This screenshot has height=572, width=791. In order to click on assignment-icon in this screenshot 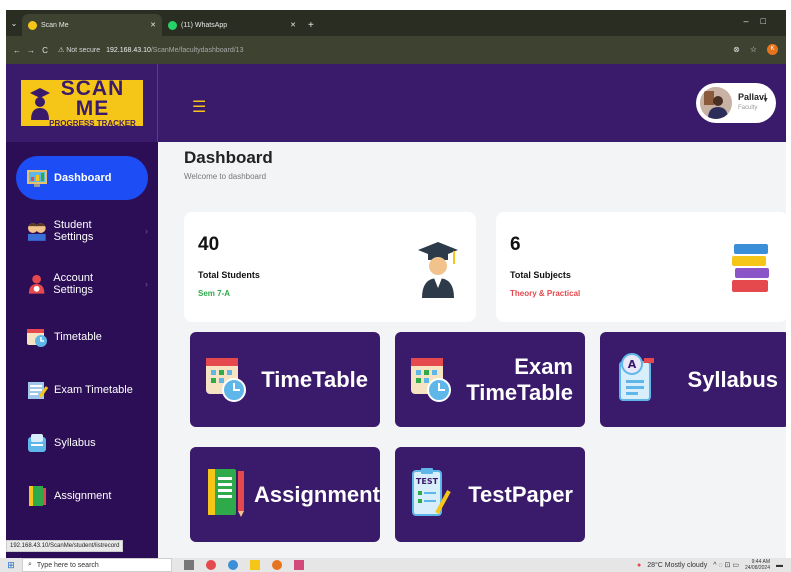, I will do `click(37, 496)`.